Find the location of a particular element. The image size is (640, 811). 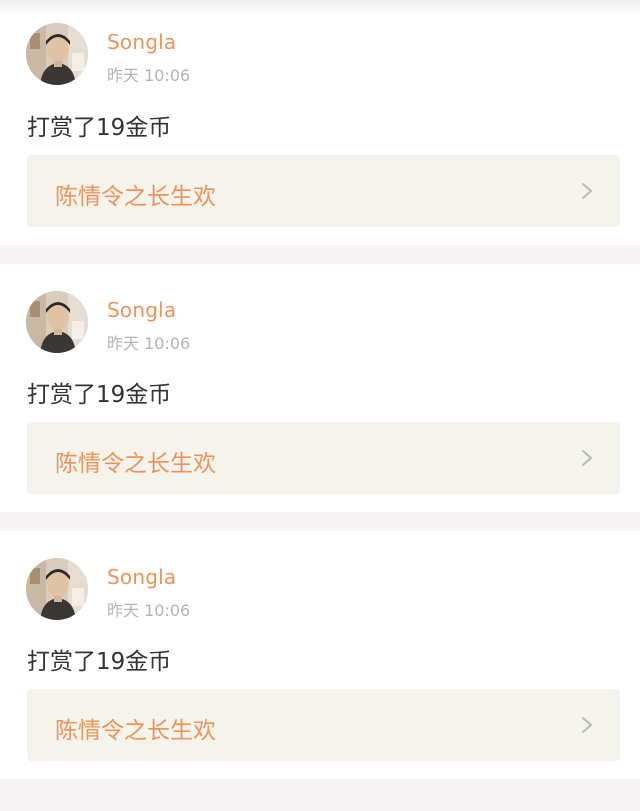

top-shadow is located at coordinates (320, 7).